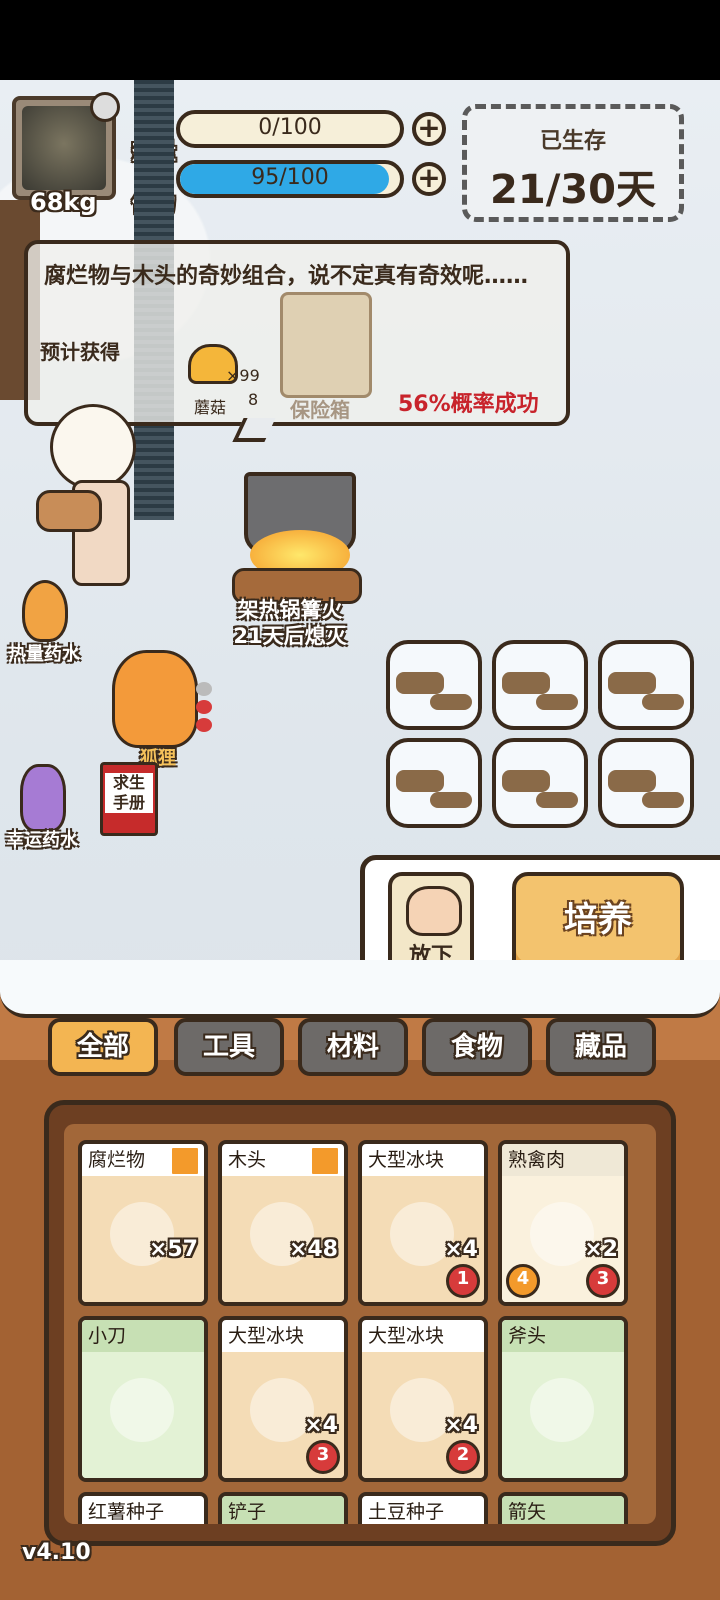 Image resolution: width=720 pixels, height=1600 pixels. Describe the element at coordinates (129, 793) in the screenshot. I see `manual-label: 求生 手册` at that location.